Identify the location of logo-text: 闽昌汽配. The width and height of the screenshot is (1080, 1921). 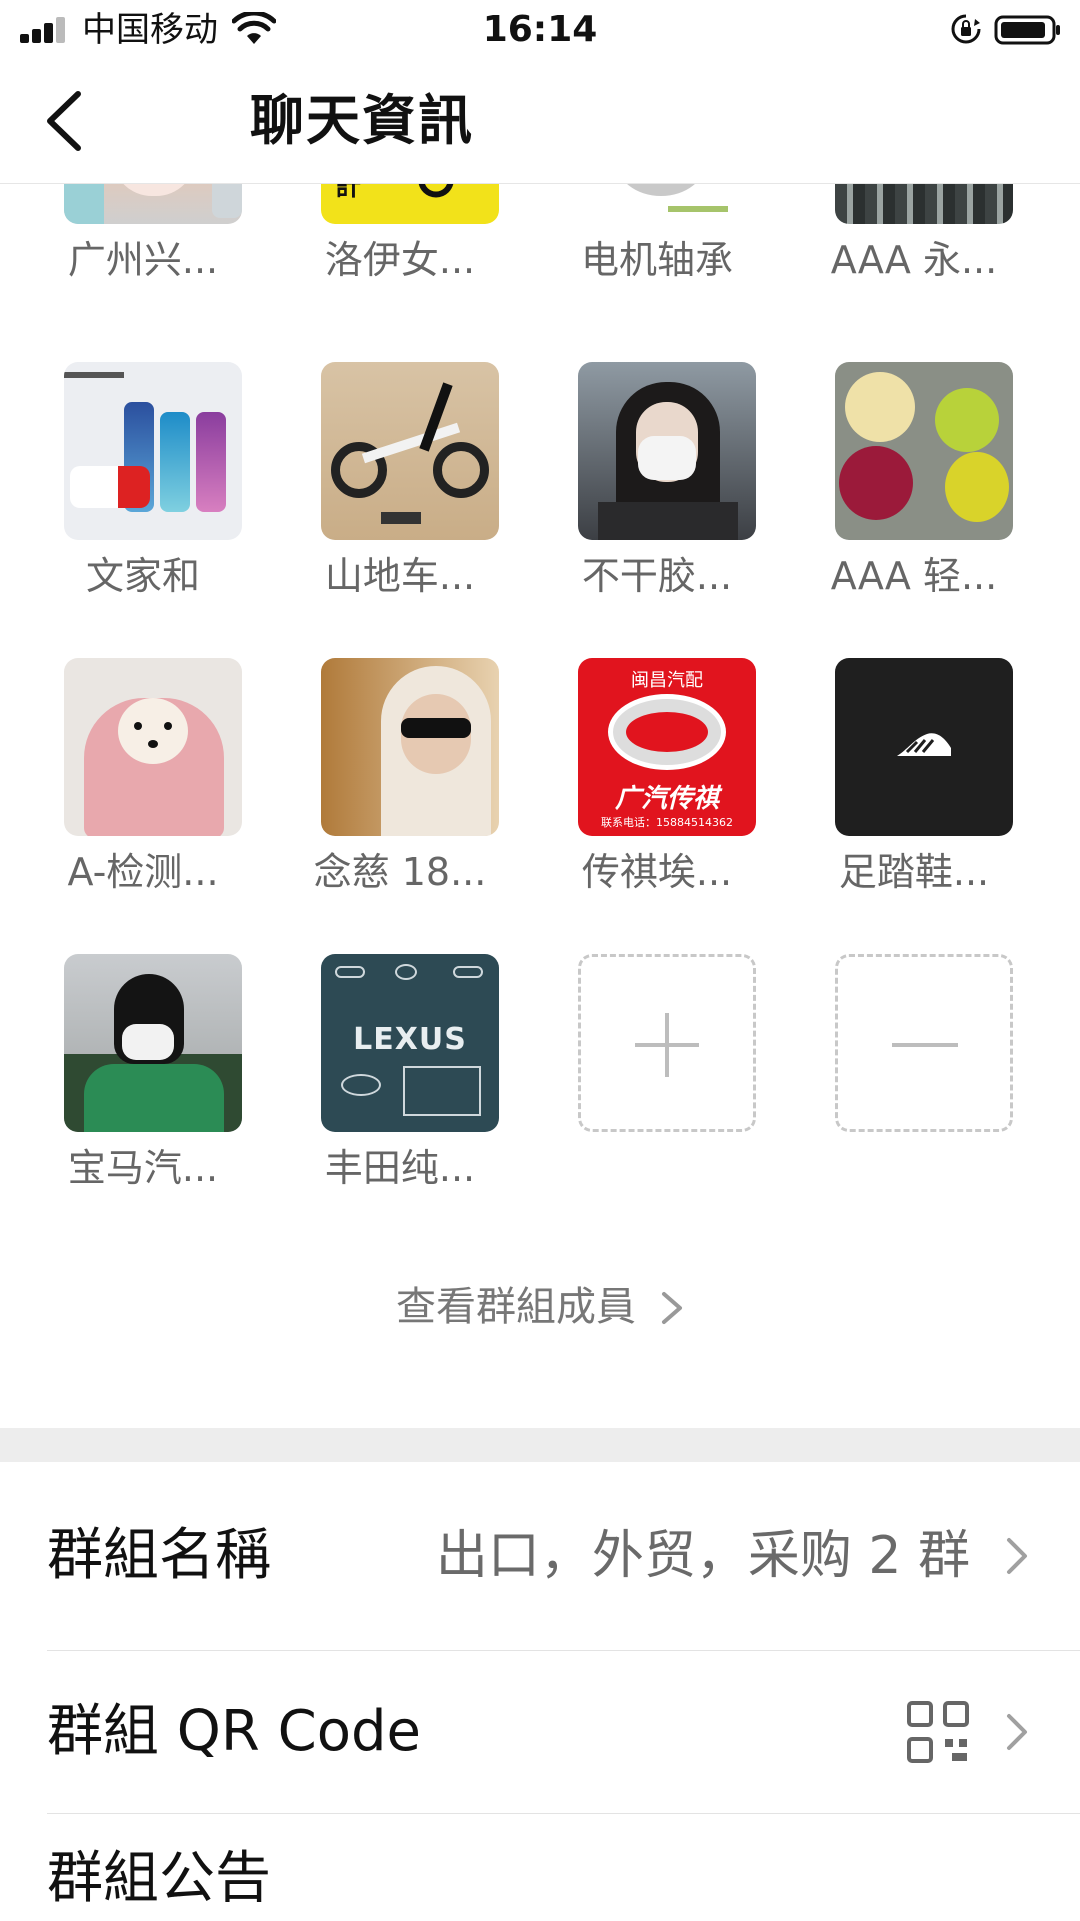
(667, 680).